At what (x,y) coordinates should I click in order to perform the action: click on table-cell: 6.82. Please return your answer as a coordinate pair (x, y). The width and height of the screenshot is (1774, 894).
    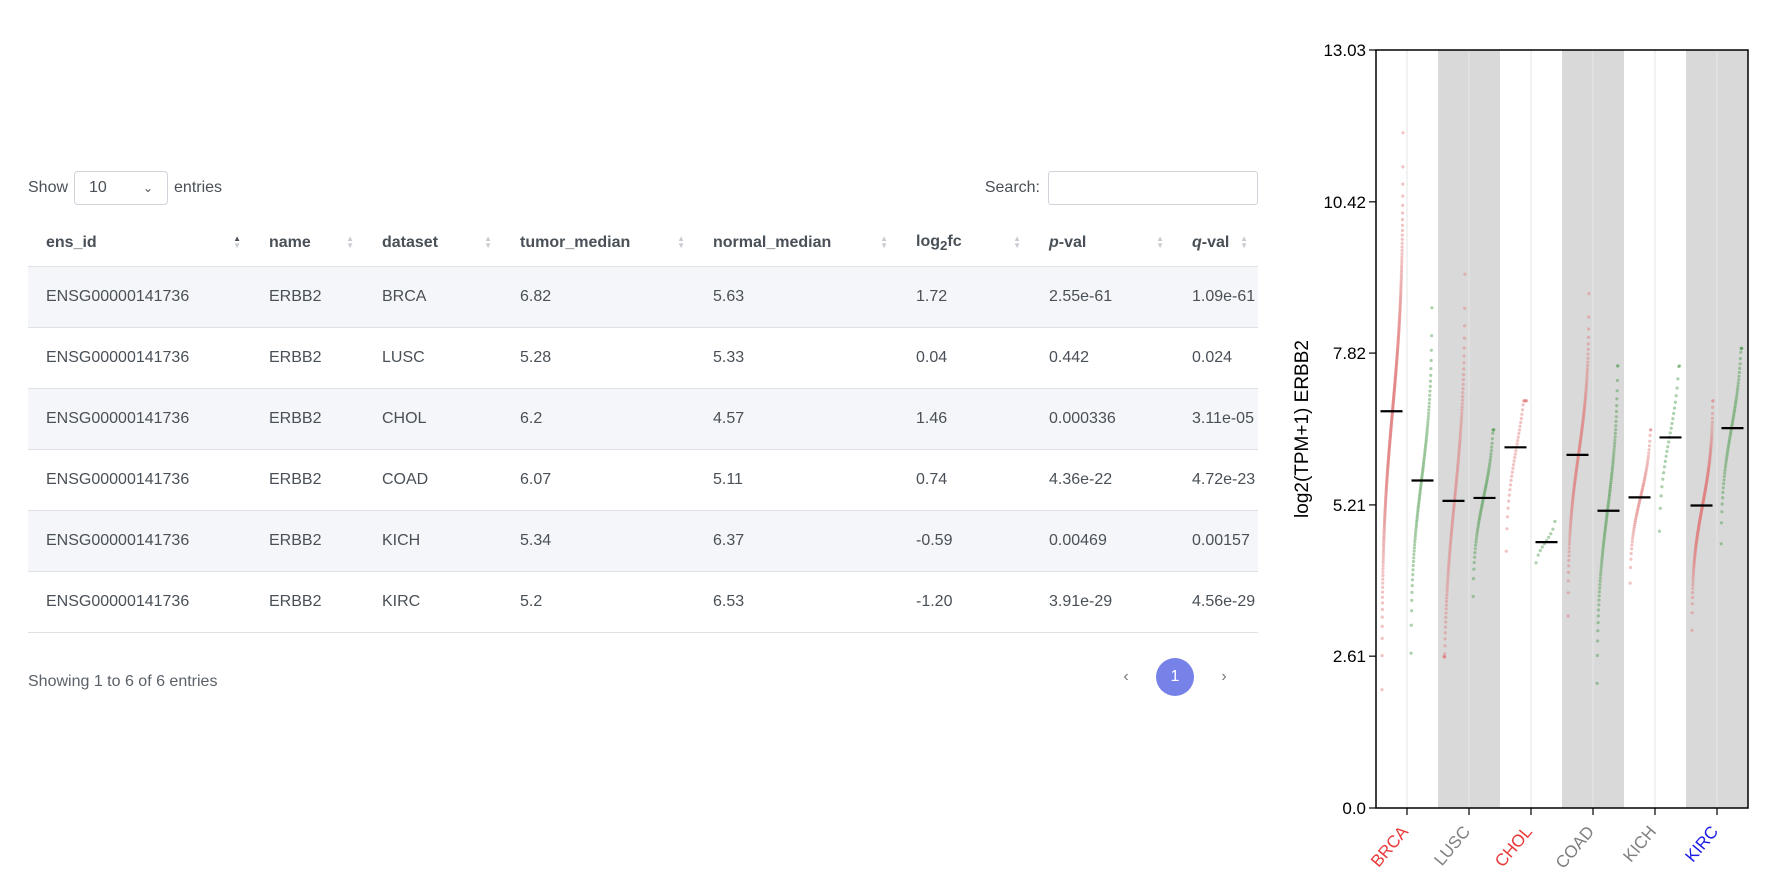
    Looking at the image, I should click on (598, 297).